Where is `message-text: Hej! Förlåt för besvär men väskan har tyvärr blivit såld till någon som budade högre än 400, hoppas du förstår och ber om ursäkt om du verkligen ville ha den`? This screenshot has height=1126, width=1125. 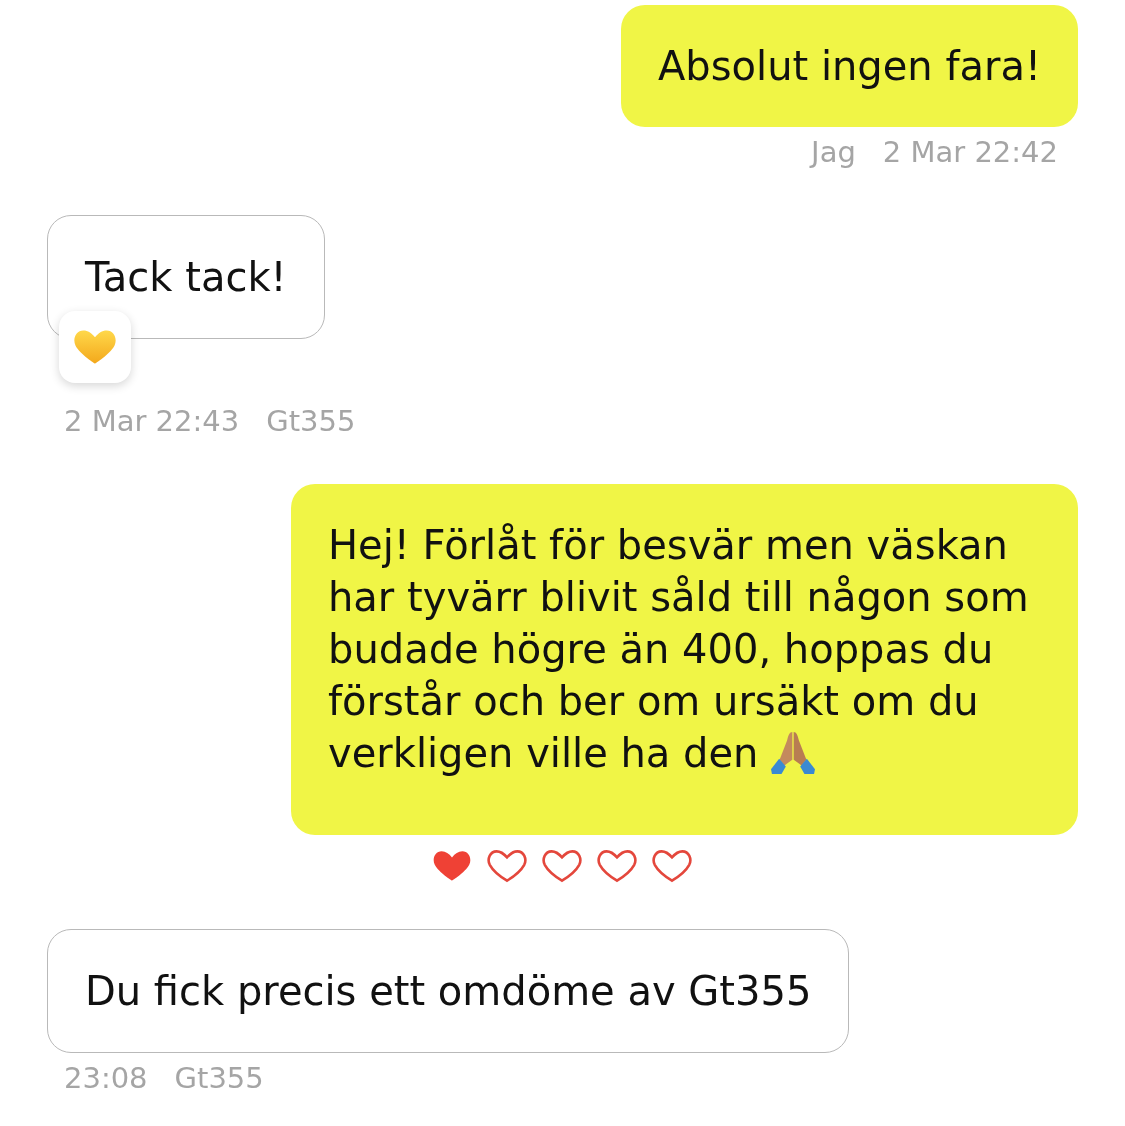
message-text: Hej! Förlåt för besvär men väskan har tyvärr blivit såld till någon som budade högre än 400, hoppas du förstår och ber om ursäkt om du verkligen ville ha den is located at coordinates (678, 649).